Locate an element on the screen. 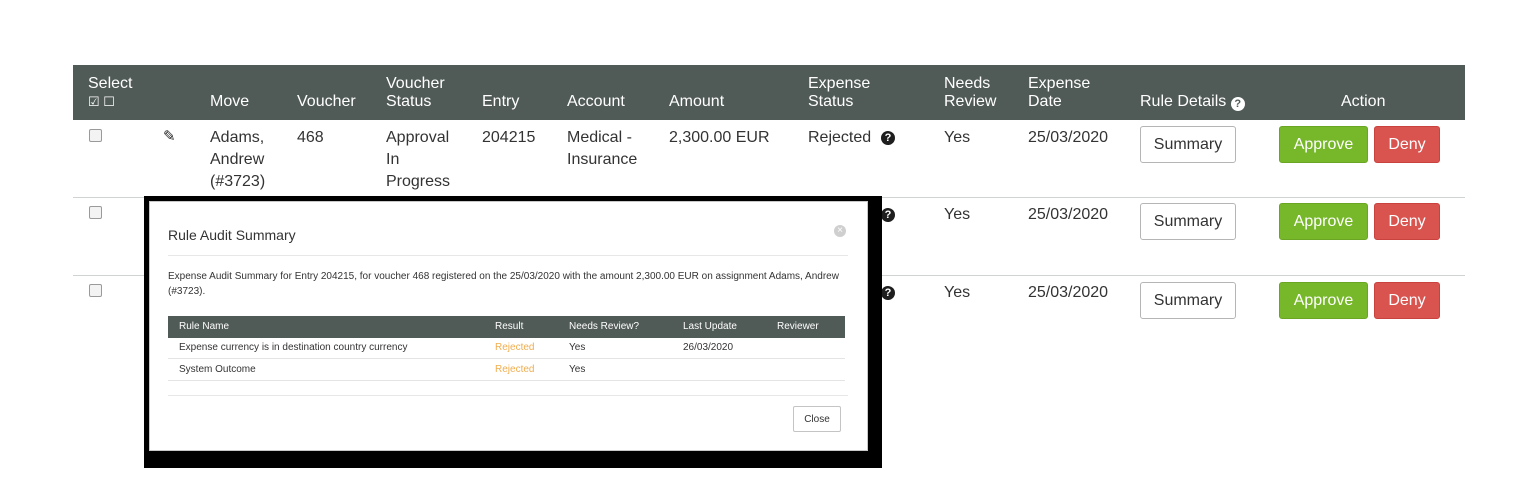  col-result: Result is located at coordinates (509, 326).